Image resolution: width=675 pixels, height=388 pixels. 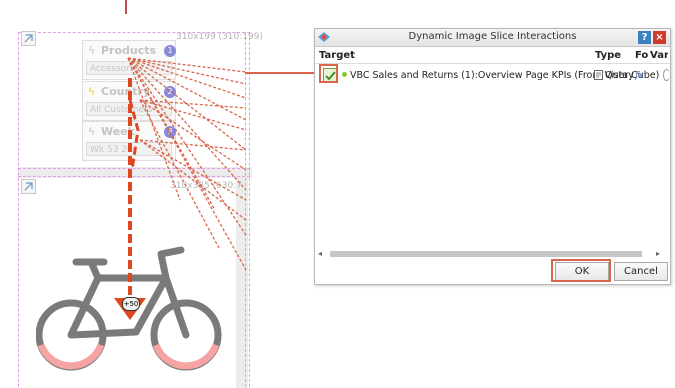 What do you see at coordinates (131, 304) in the screenshot?
I see `marker-badge: +50` at bounding box center [131, 304].